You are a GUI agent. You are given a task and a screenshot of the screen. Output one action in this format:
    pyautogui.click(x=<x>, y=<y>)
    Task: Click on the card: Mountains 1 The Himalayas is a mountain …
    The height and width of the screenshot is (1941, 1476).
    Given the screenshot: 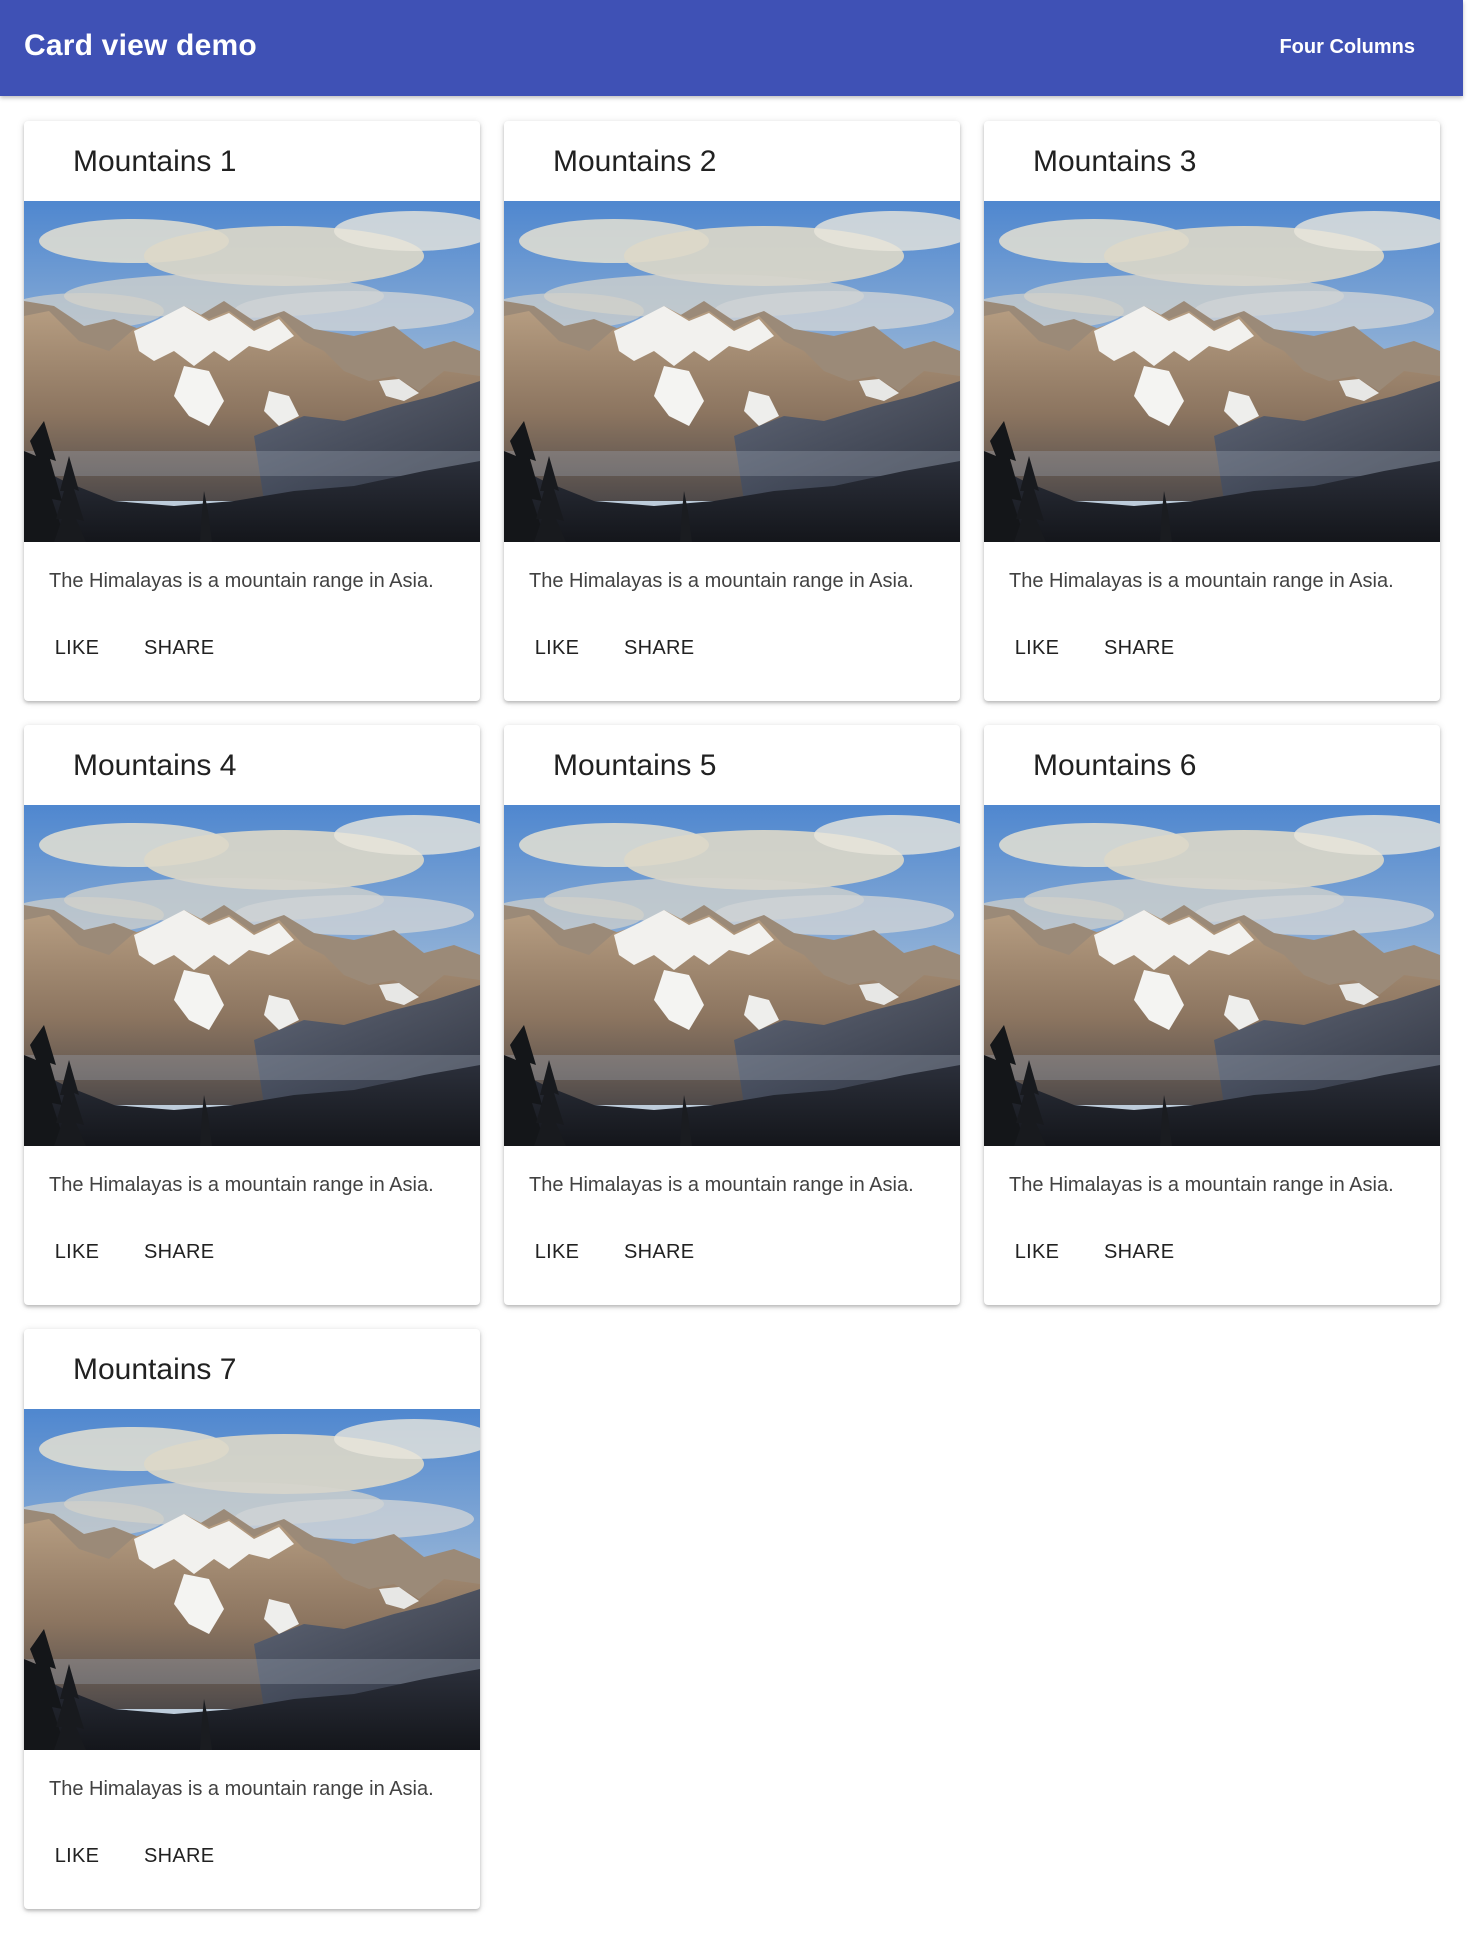 What is the action you would take?
    pyautogui.click(x=252, y=411)
    